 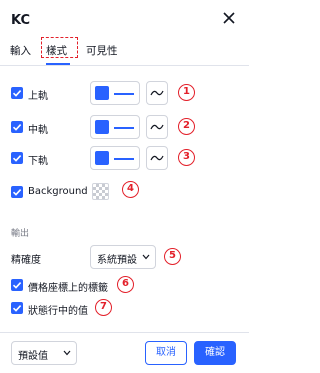 I want to click on footer-divider, so click(x=124, y=332).